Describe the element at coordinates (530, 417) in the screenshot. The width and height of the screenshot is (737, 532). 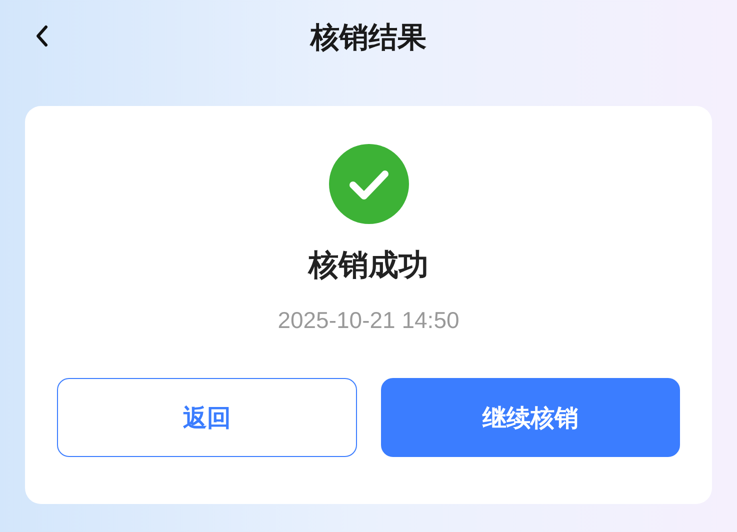
I see `continue-button: 继续核销` at that location.